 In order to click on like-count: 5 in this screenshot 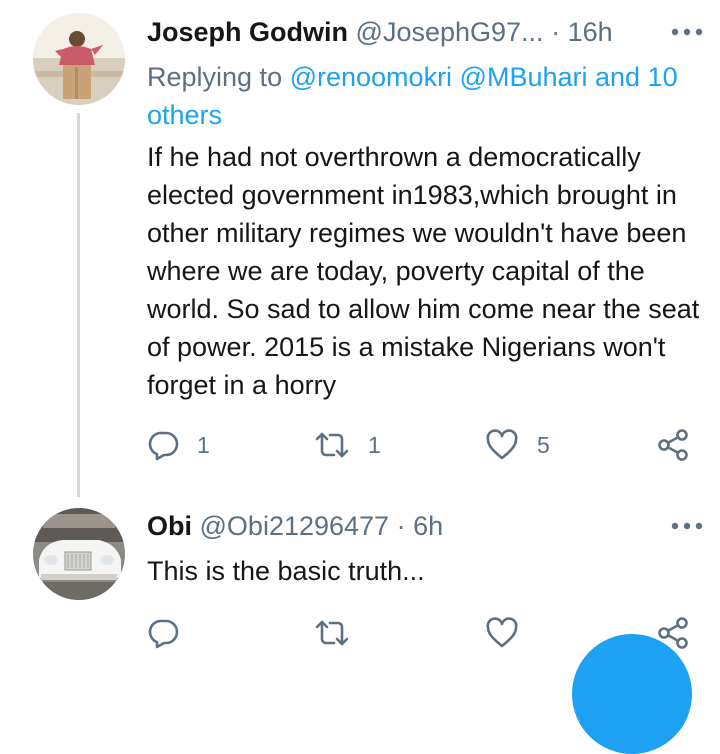, I will do `click(543, 444)`.